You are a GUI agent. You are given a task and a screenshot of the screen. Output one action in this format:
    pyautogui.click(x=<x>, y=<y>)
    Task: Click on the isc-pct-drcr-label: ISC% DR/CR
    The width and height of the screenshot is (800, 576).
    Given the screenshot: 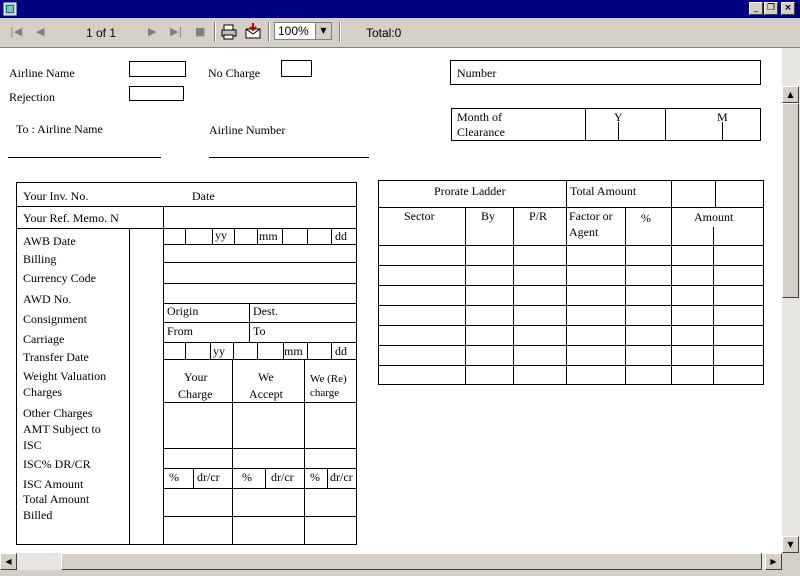 What is the action you would take?
    pyautogui.click(x=57, y=464)
    